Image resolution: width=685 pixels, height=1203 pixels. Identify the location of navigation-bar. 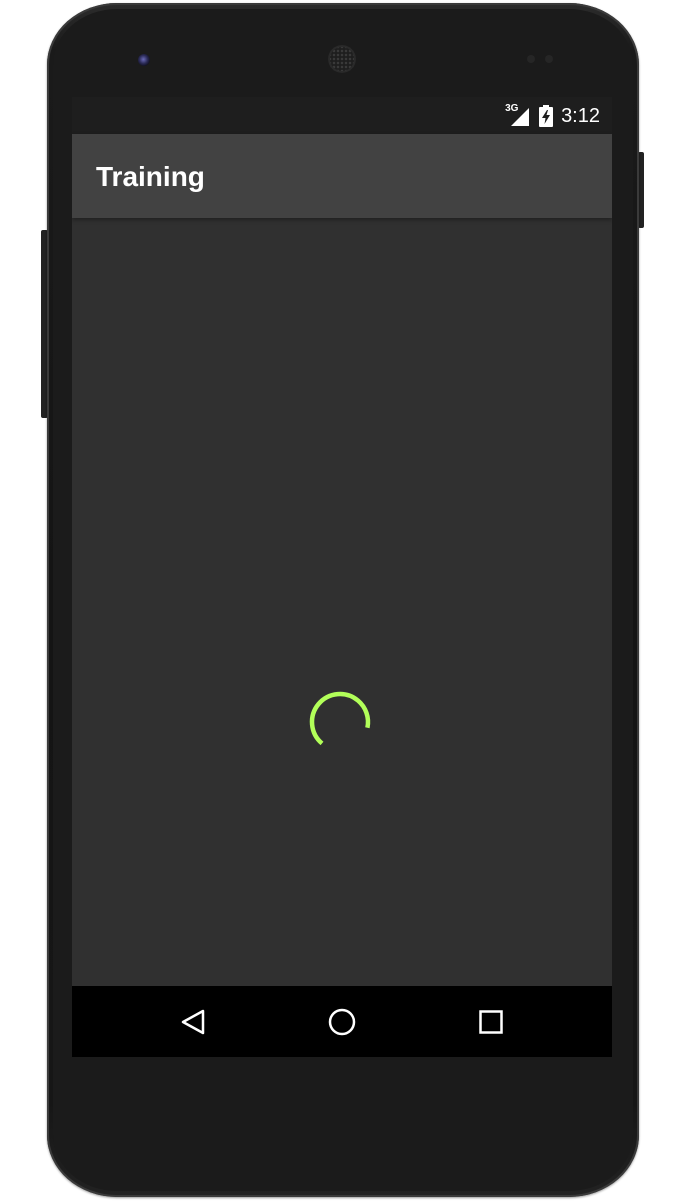
(342, 1021).